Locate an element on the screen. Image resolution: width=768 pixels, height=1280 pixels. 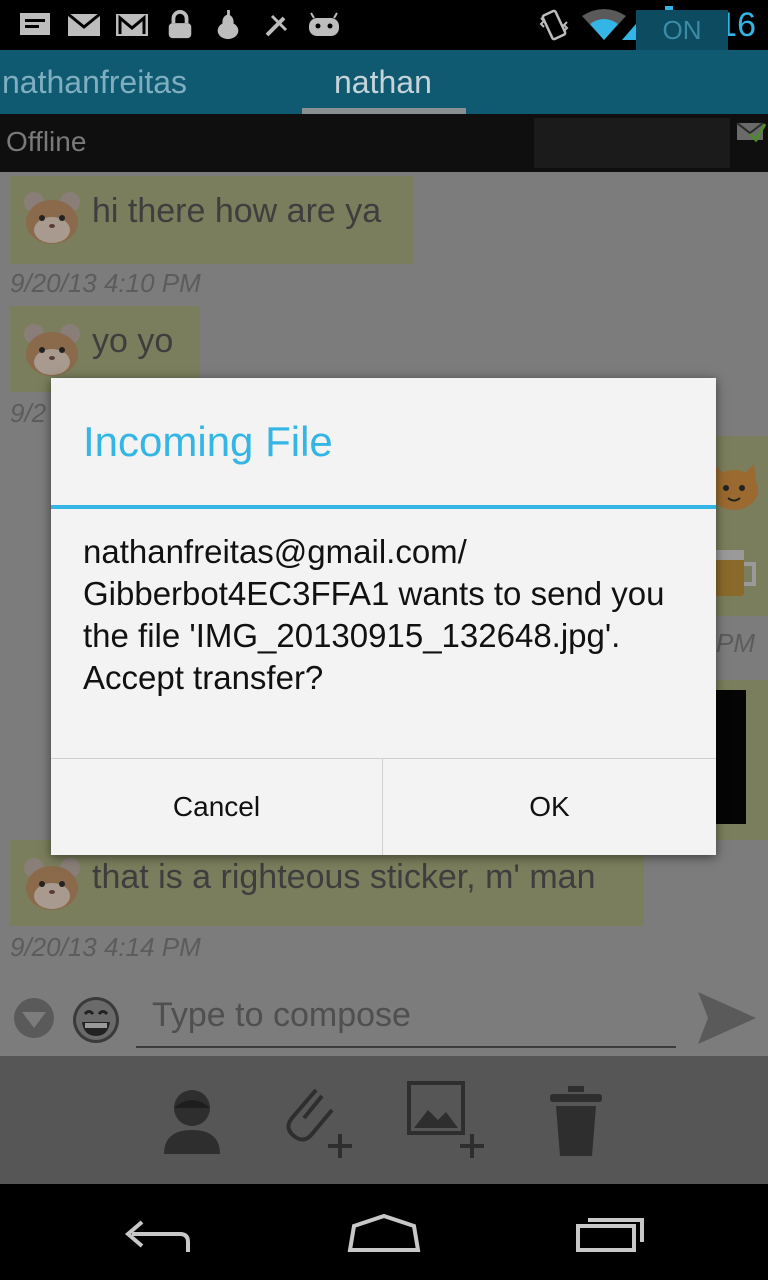
tab-nathanfreitas: nathanfreitas is located at coordinates (94, 82).